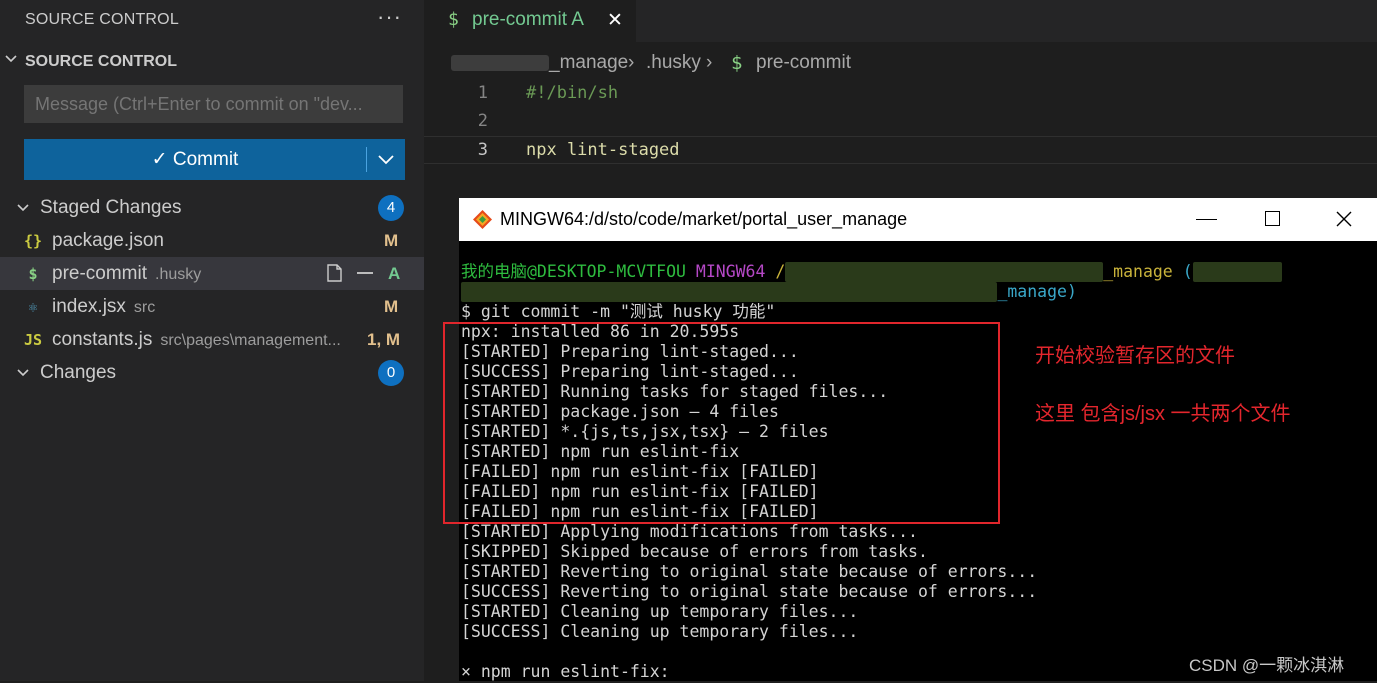  I want to click on file-status: 1, M, so click(384, 339).